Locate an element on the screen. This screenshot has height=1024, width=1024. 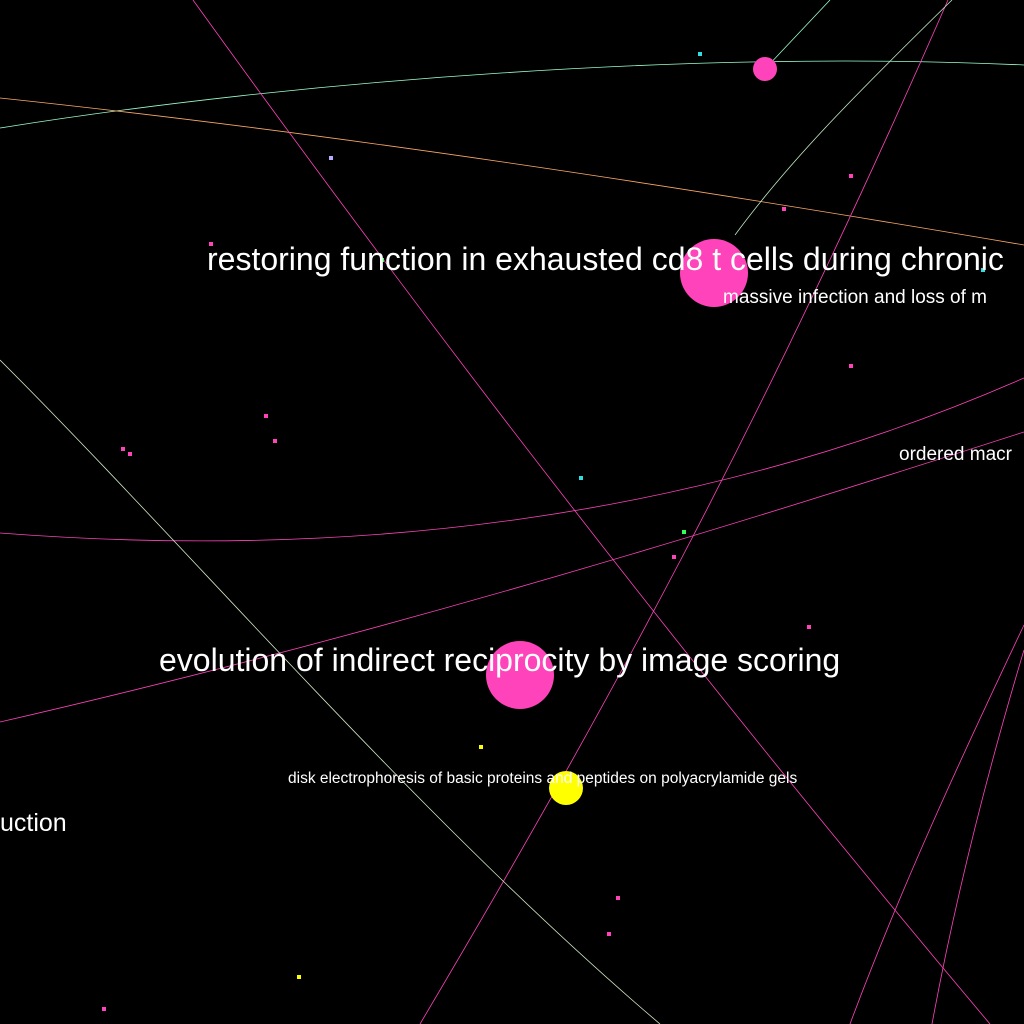
node-label-massive: massive infection and loss of m is located at coordinates (855, 297).